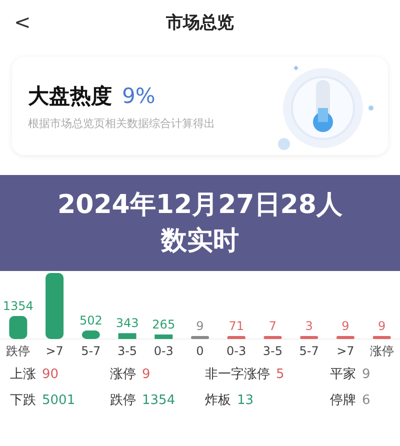  Describe the element at coordinates (218, 400) in the screenshot. I see `stat-label: 炸板` at that location.